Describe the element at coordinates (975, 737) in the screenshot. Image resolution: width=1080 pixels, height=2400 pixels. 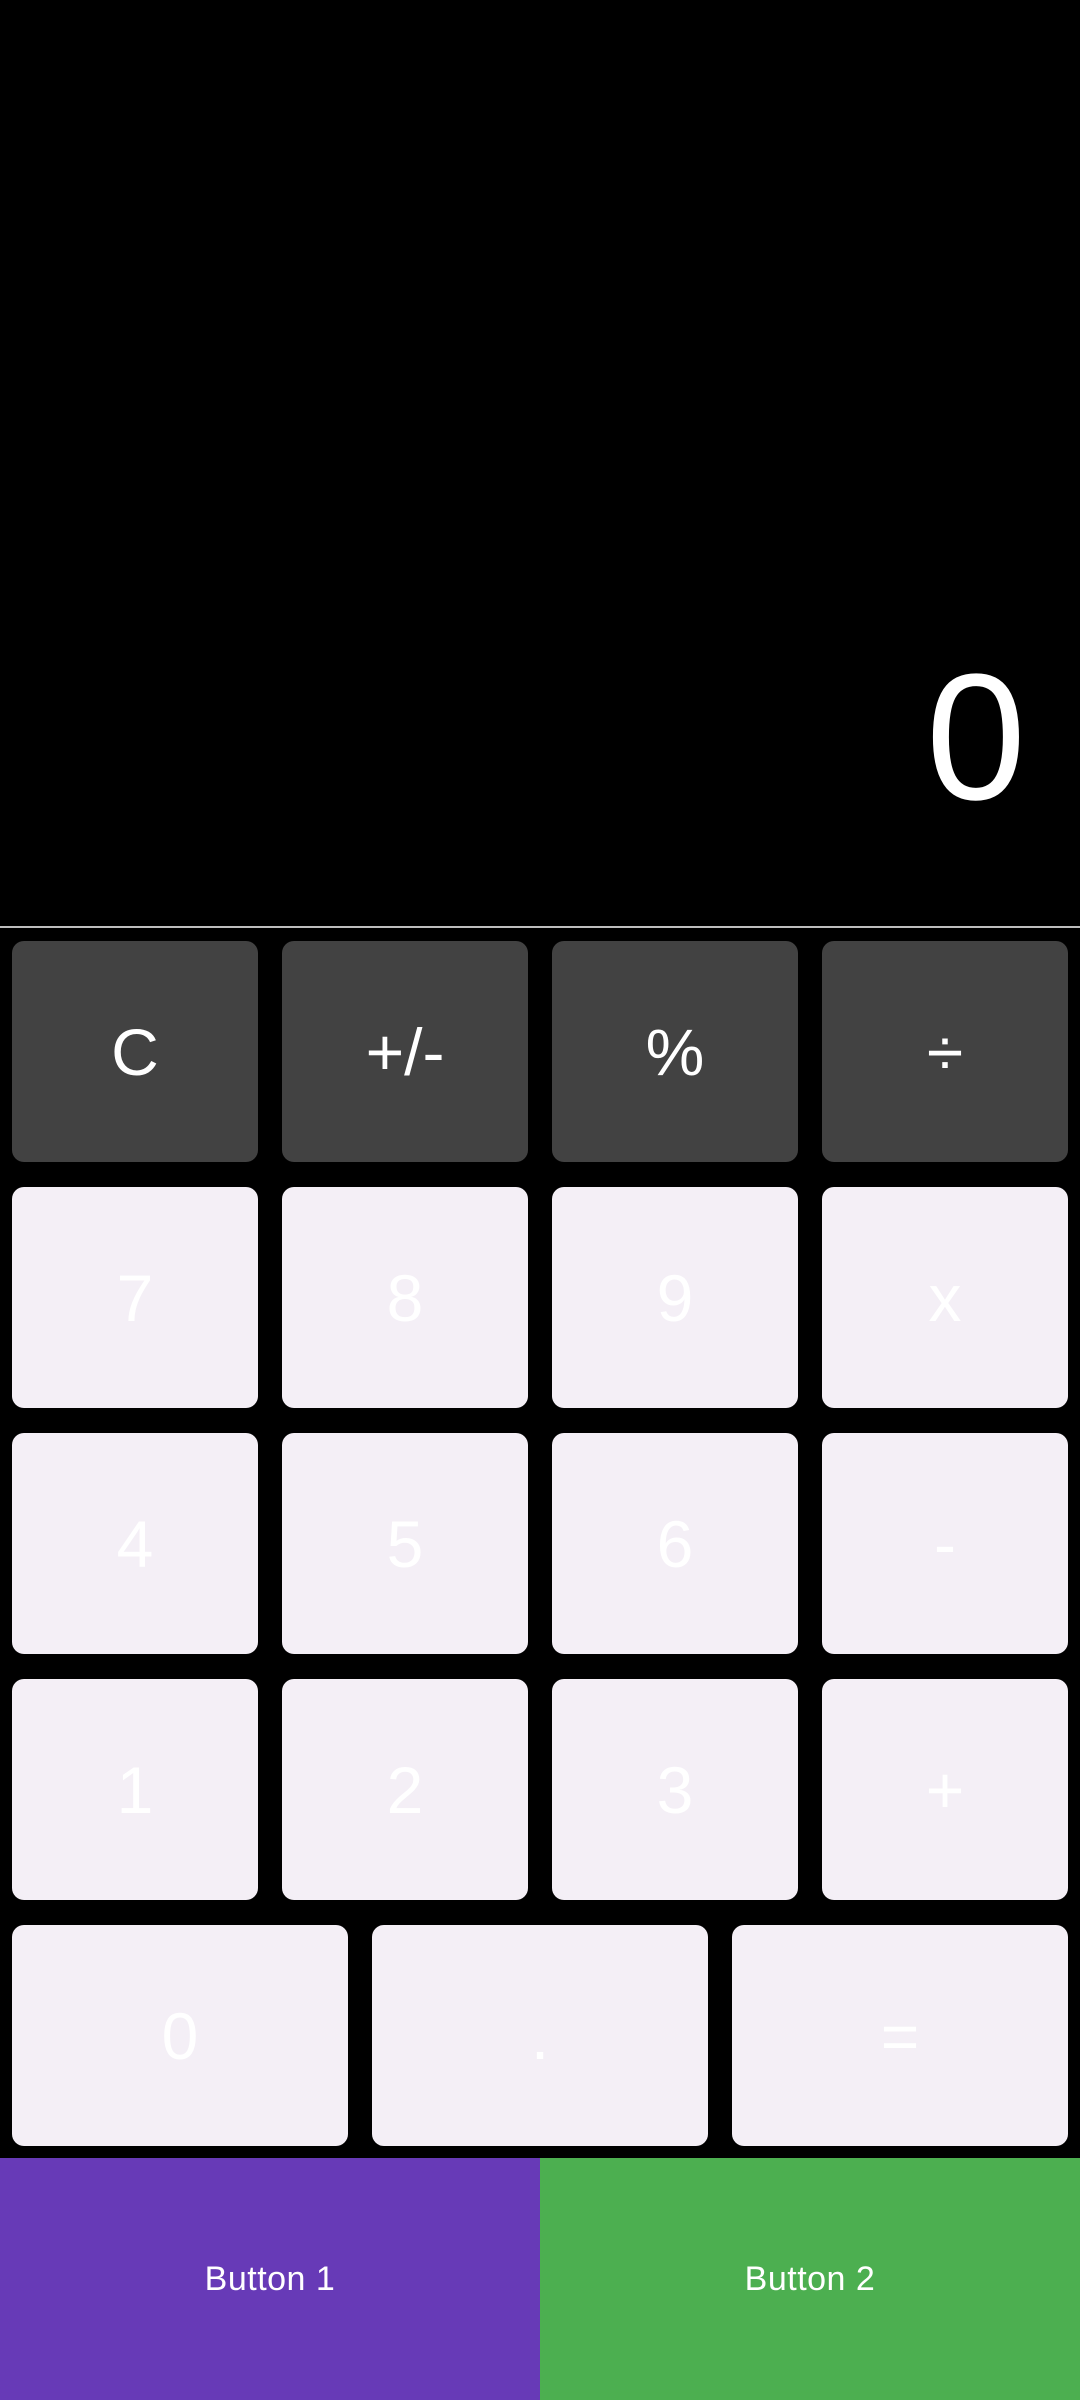
I see `display-value: 0` at that location.